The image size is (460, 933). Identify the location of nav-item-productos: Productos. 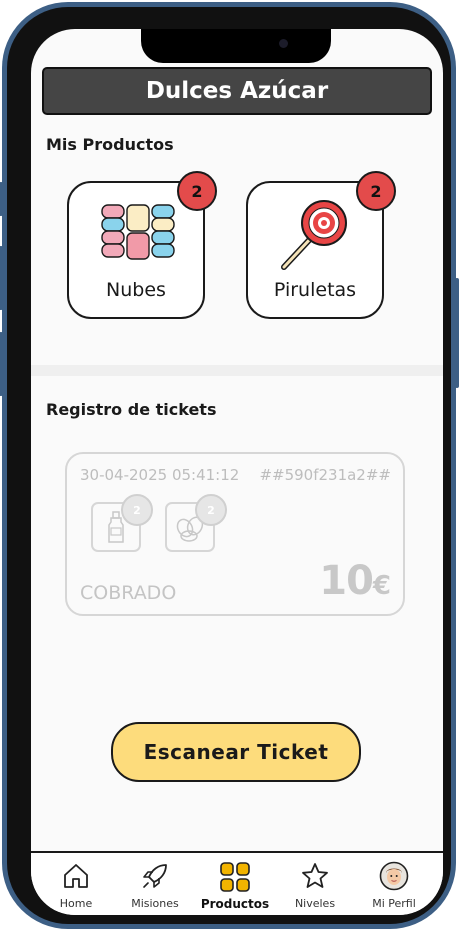
(235, 886).